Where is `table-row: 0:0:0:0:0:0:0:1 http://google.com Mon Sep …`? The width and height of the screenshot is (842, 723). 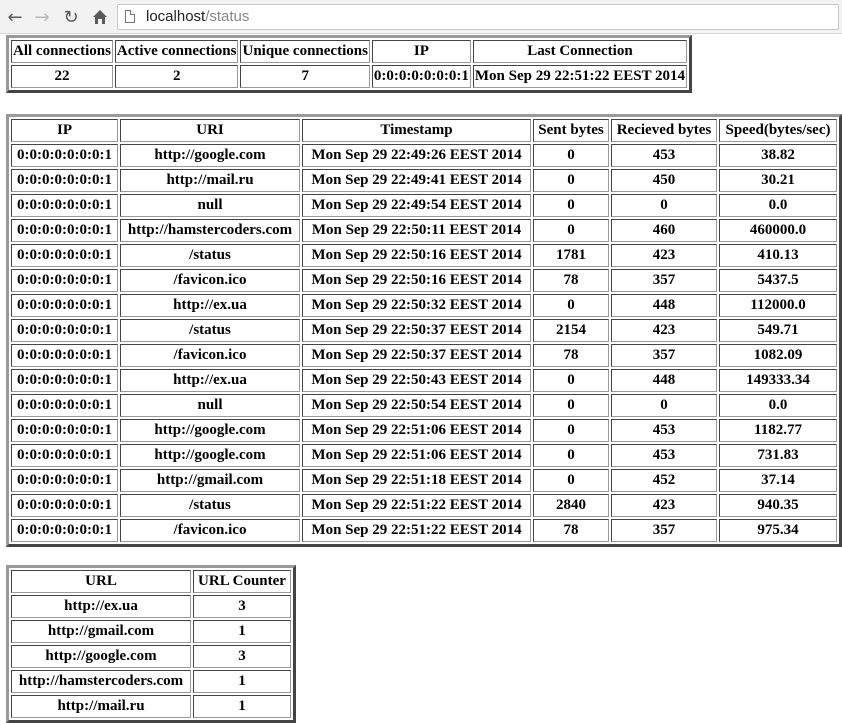 table-row: 0:0:0:0:0:0:0:1 http://google.com Mon Sep … is located at coordinates (424, 430).